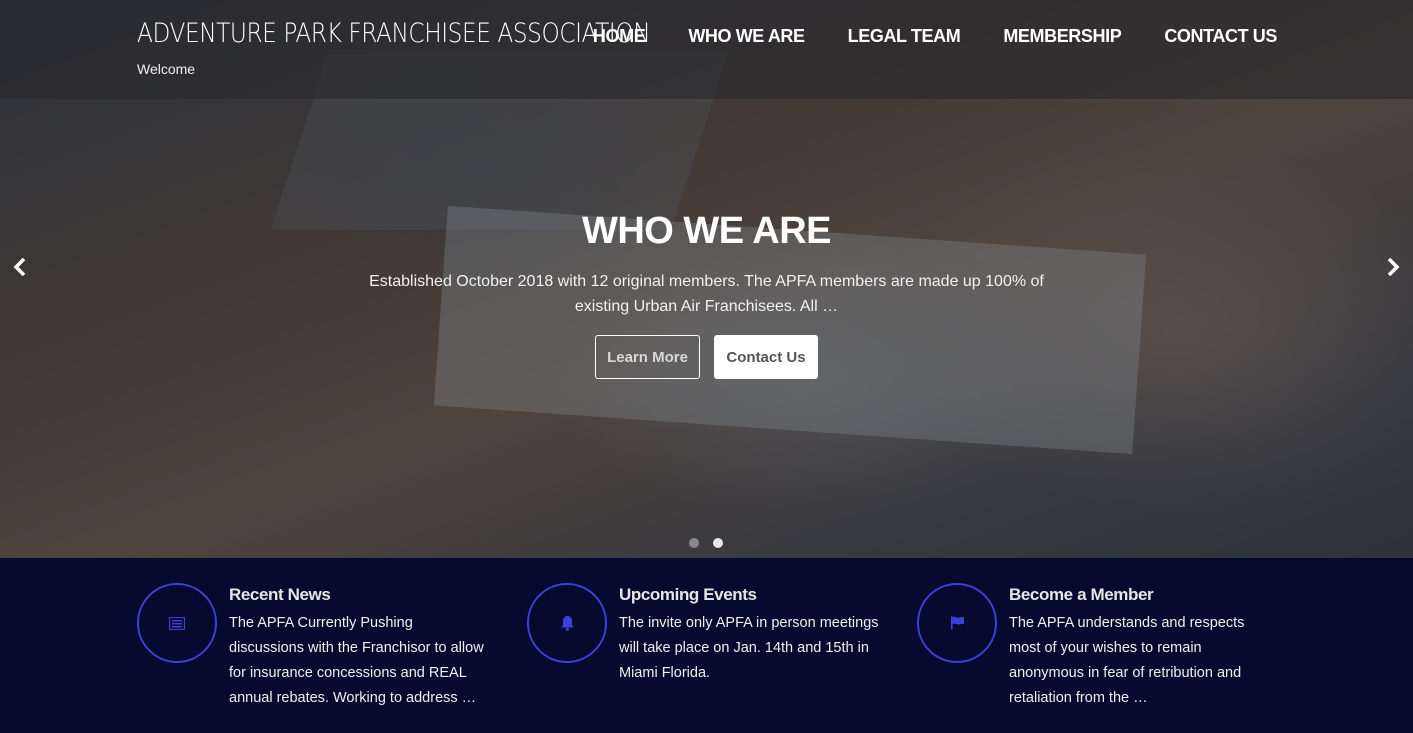 The height and width of the screenshot is (733, 1413). I want to click on flag-icon, so click(957, 623).